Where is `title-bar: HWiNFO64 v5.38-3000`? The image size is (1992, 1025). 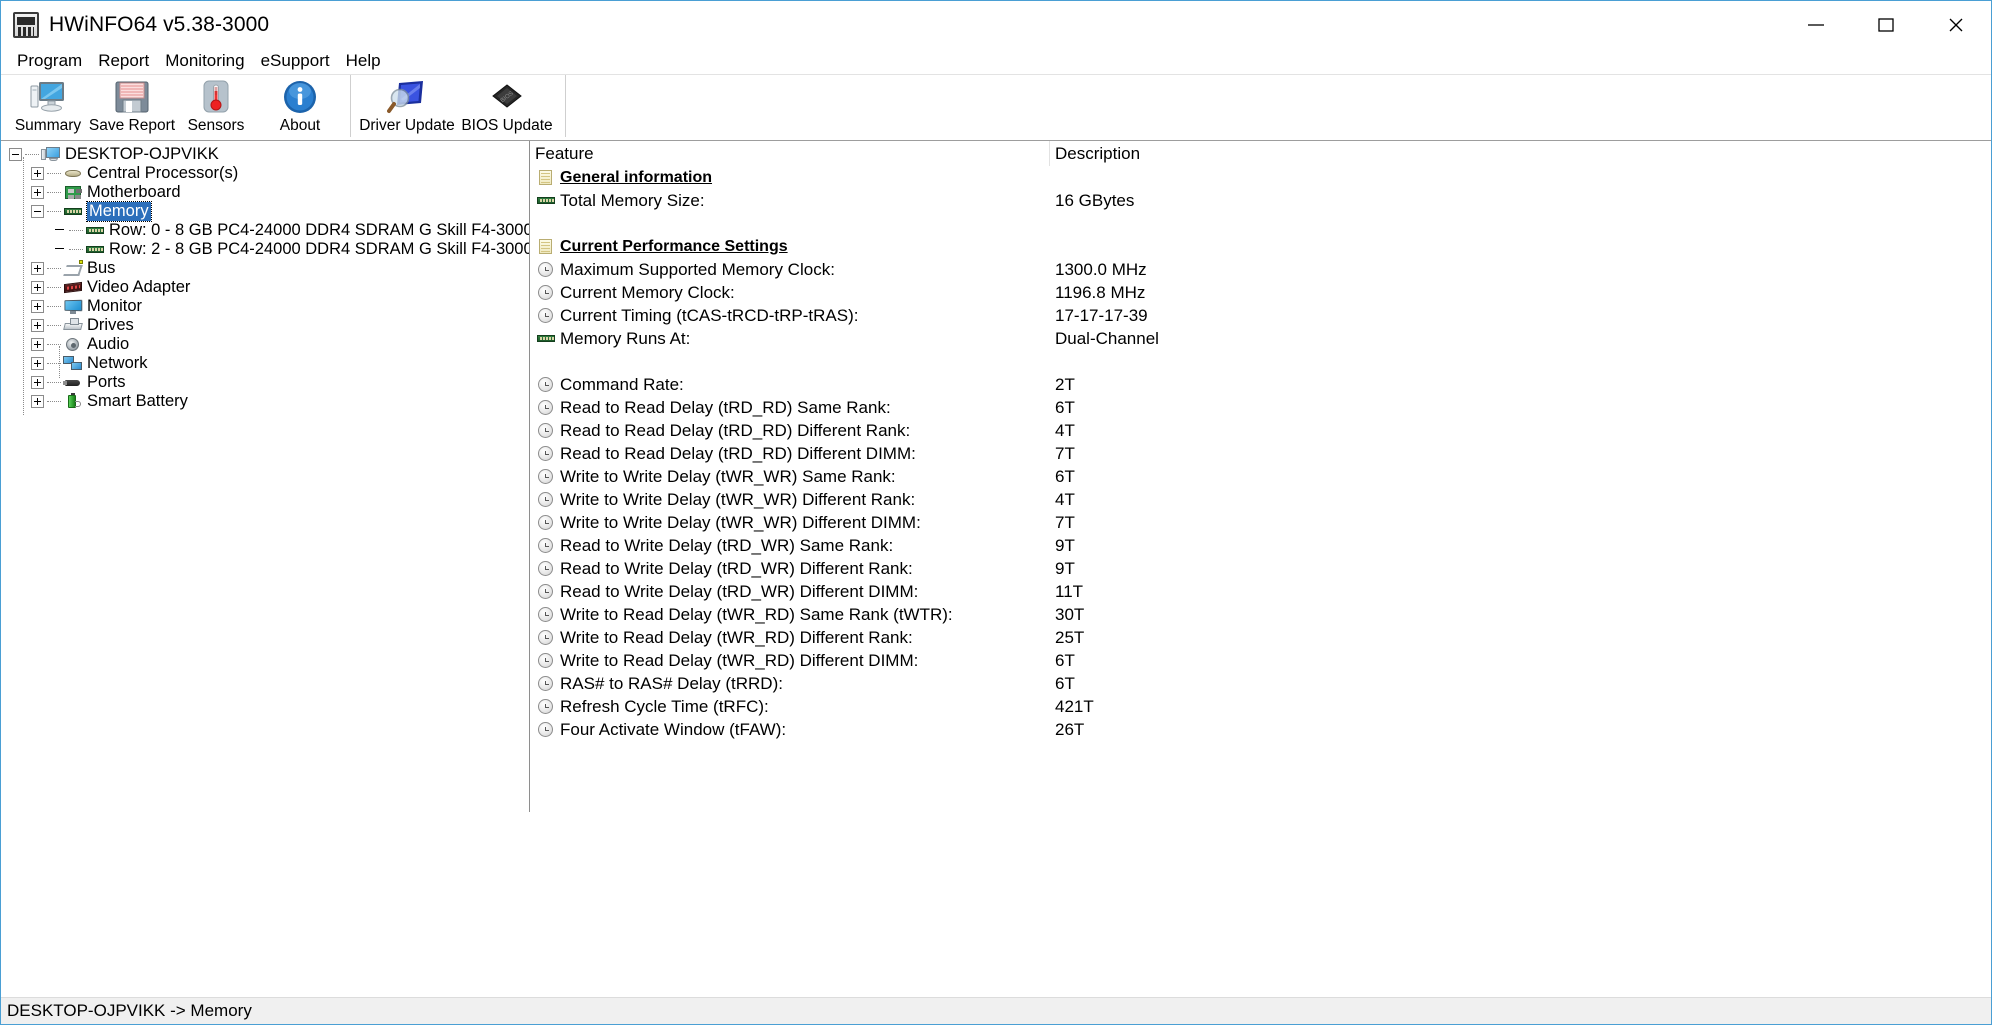 title-bar: HWiNFO64 v5.38-3000 is located at coordinates (996, 24).